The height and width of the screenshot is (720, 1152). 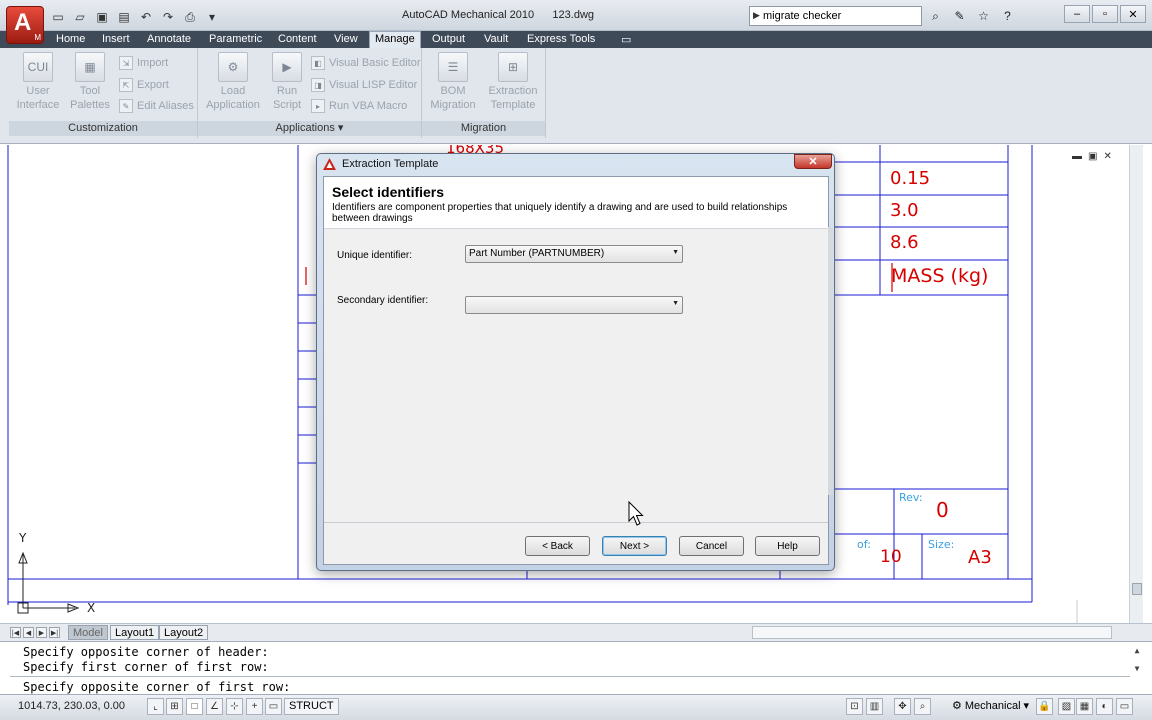 What do you see at coordinates (28, 632) in the screenshot?
I see `prev-layout-icon: ◀` at bounding box center [28, 632].